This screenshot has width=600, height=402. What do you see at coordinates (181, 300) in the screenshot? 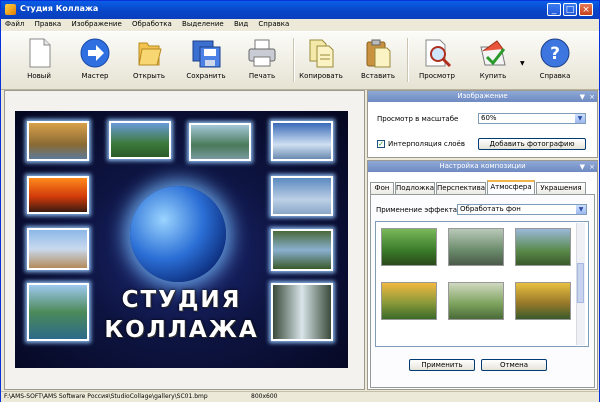
I see `collage-title-line1: СТУДИЯ` at bounding box center [181, 300].